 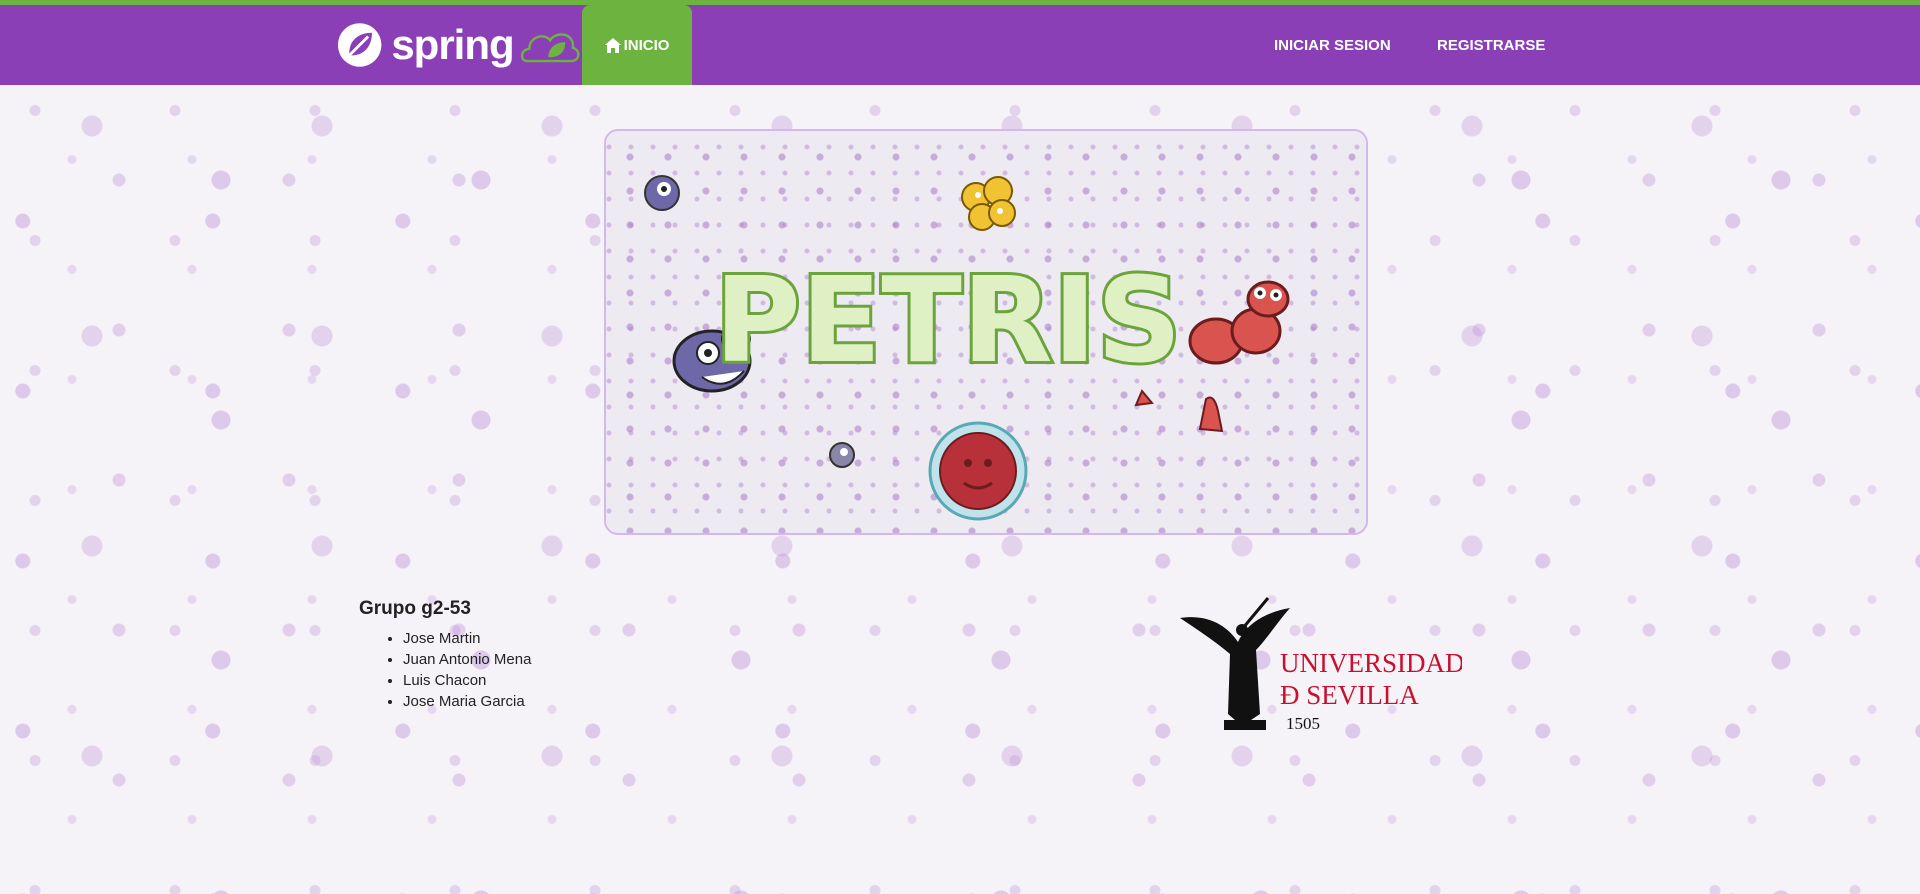 I want to click on yellow-microbe-cluster, so click(x=988, y=203).